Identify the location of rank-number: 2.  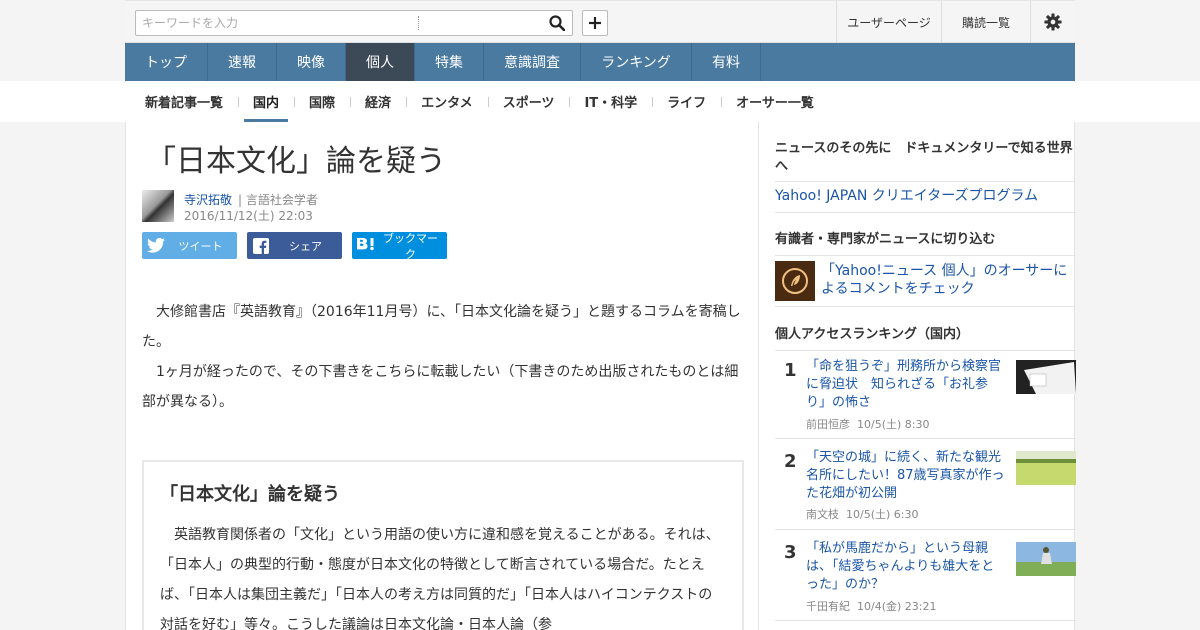
(790, 461).